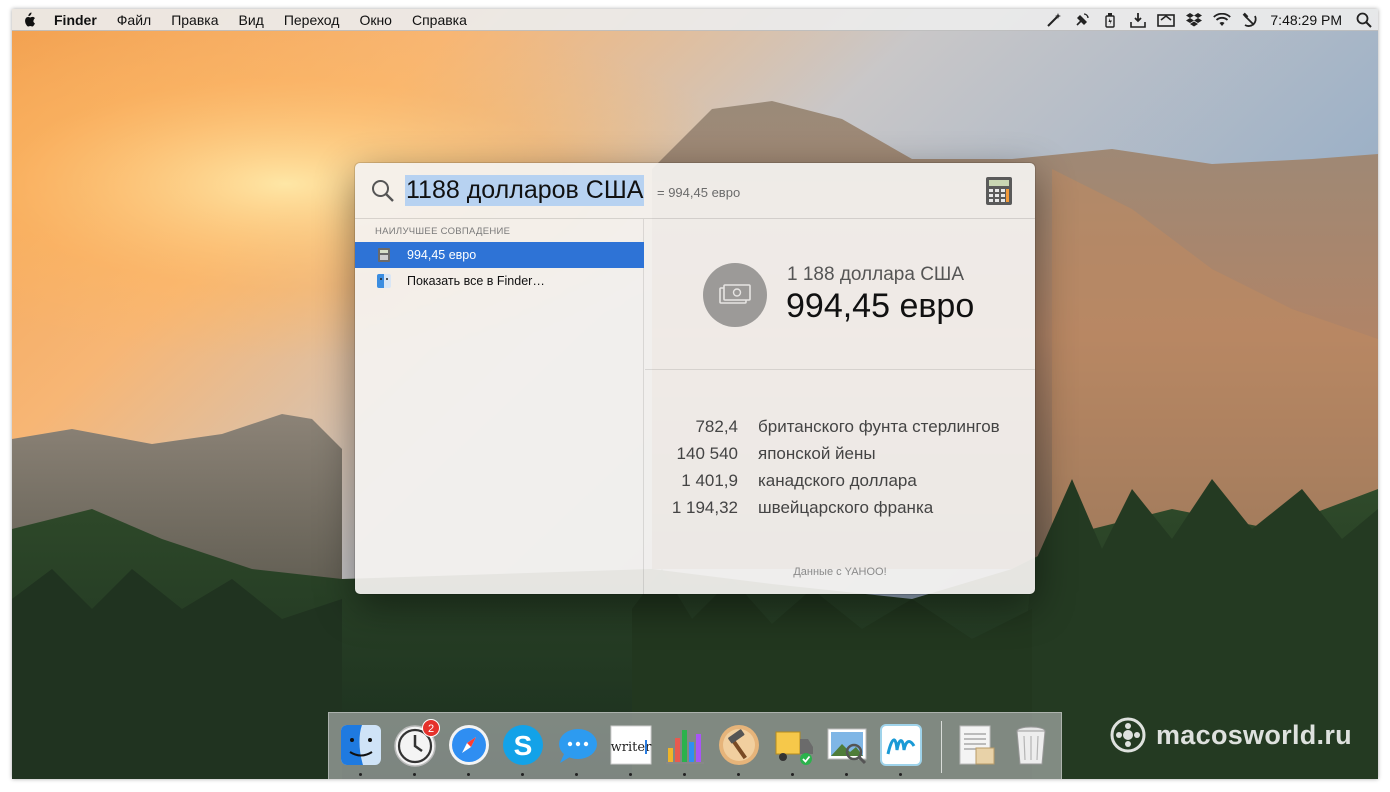 The height and width of the screenshot is (792, 1390). I want to click on dock-trash, so click(1031, 745).